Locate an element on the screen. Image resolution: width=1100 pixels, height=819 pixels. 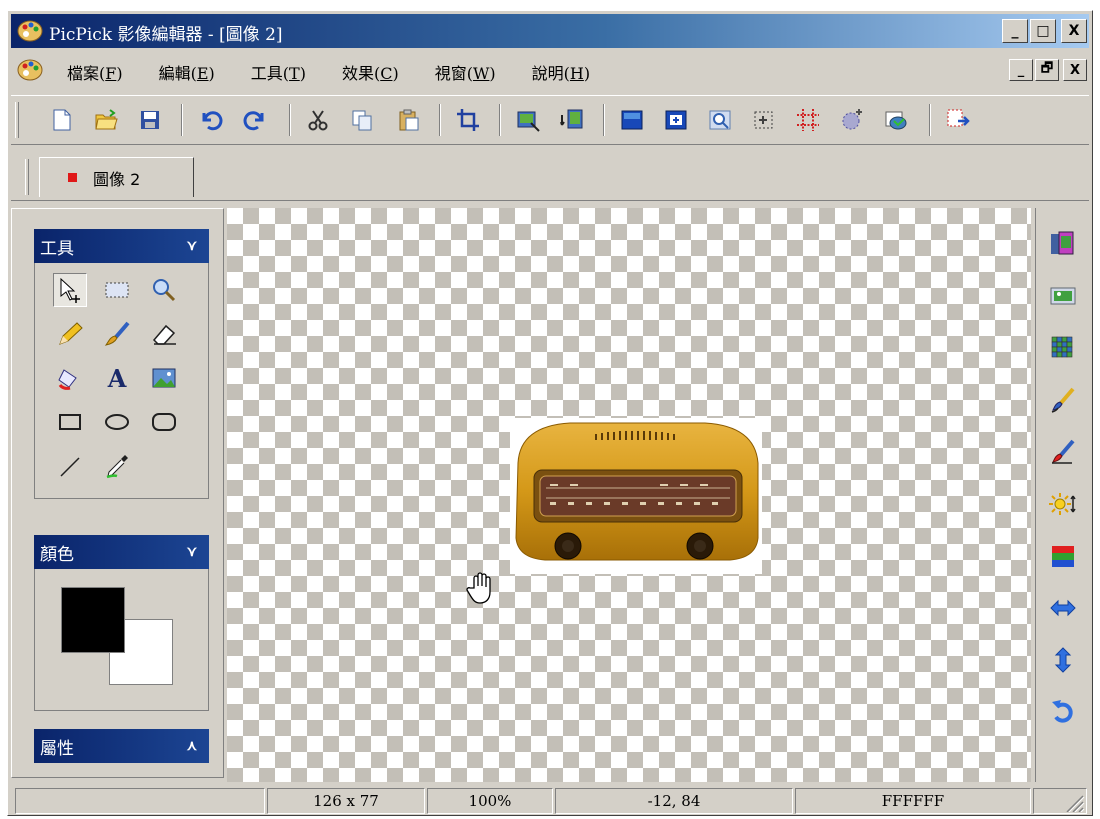
pencil-icon is located at coordinates (71, 333).